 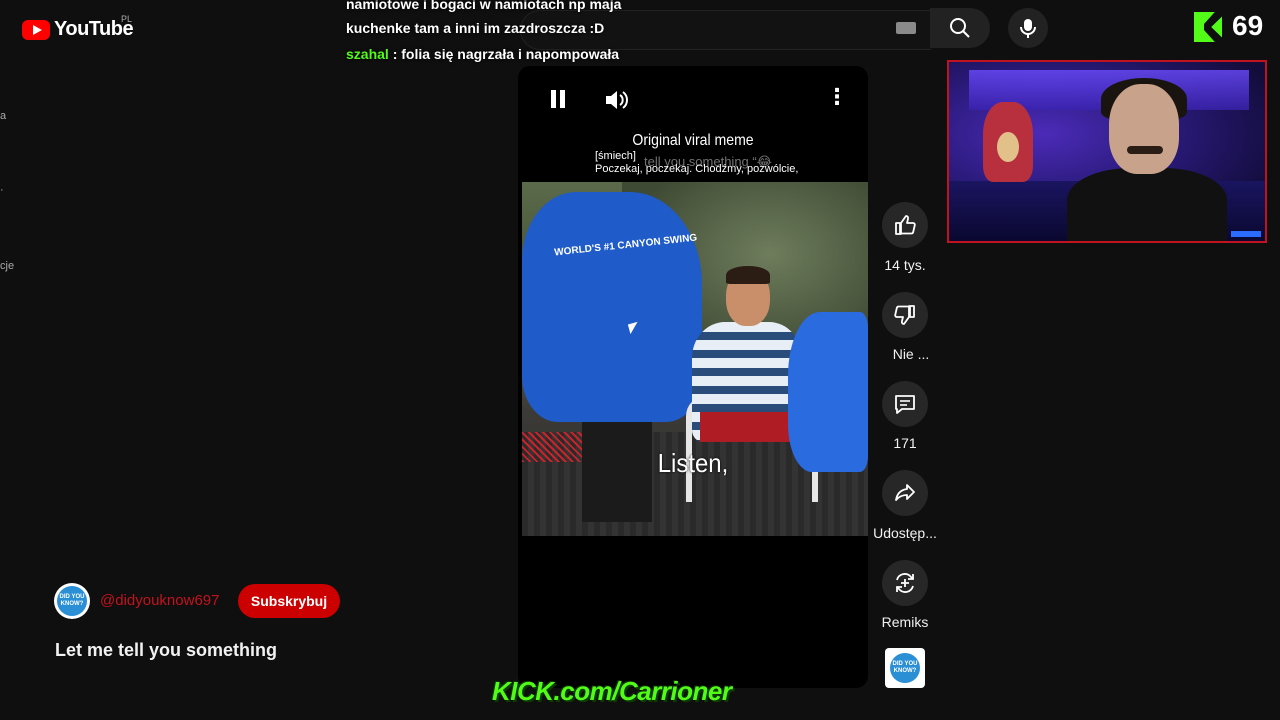 I want to click on sidebar-fragment: cje, so click(x=7, y=266).